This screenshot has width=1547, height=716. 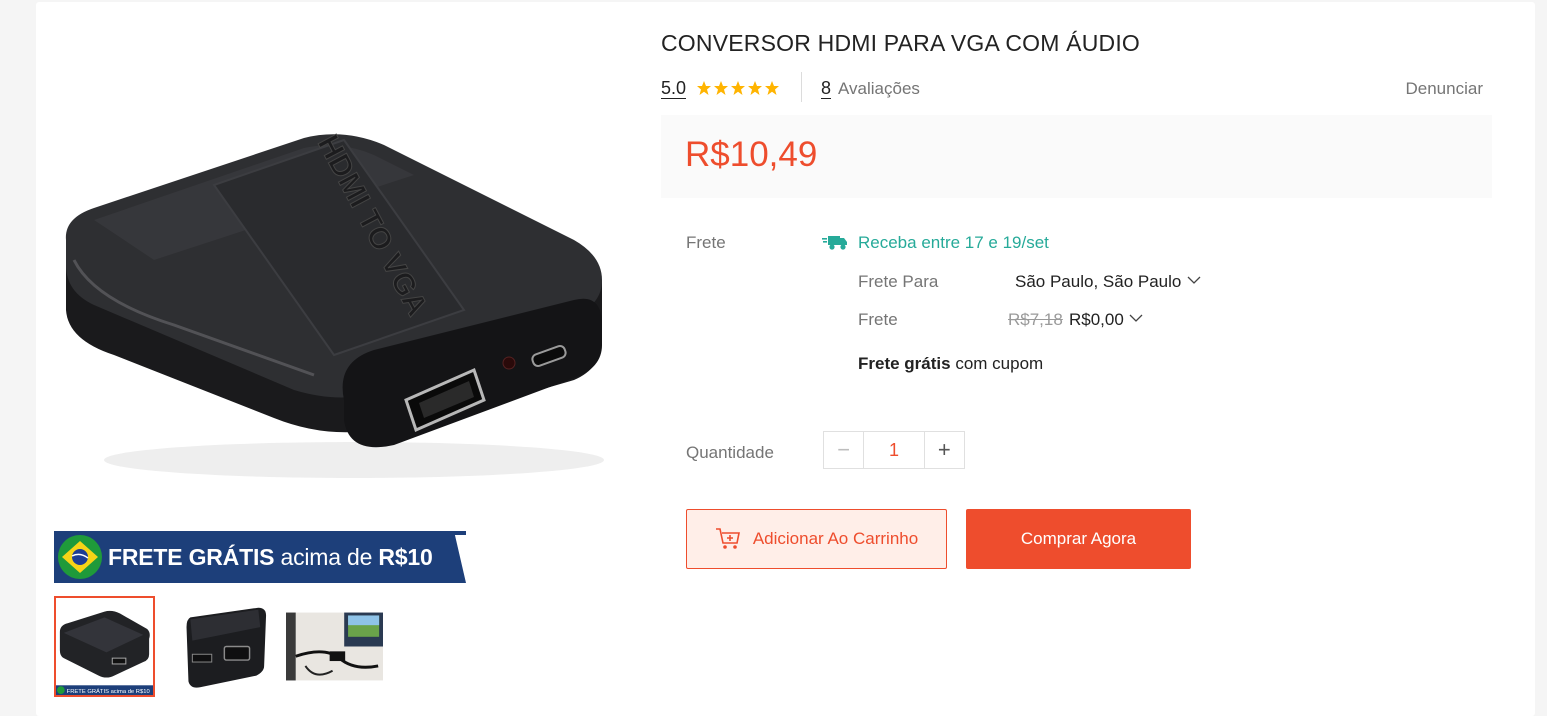 What do you see at coordinates (727, 538) in the screenshot?
I see `cart-add-icon` at bounding box center [727, 538].